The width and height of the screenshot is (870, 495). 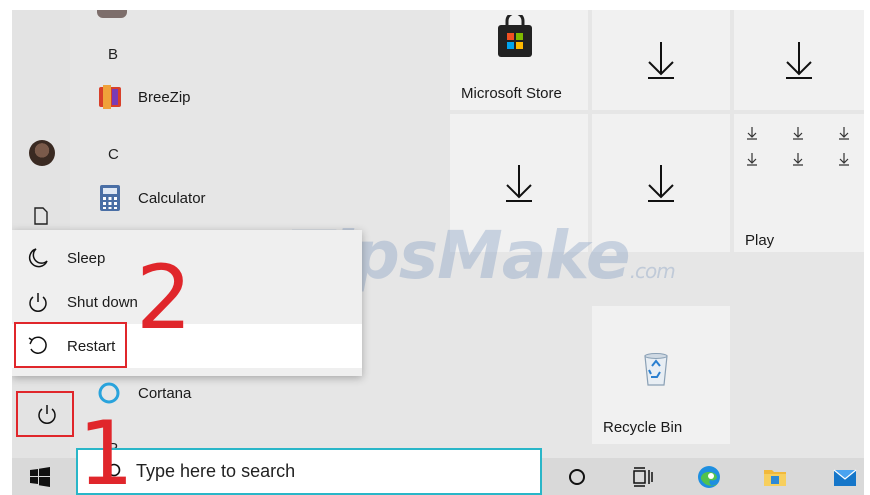 I want to click on user-avatar, so click(x=42, y=153).